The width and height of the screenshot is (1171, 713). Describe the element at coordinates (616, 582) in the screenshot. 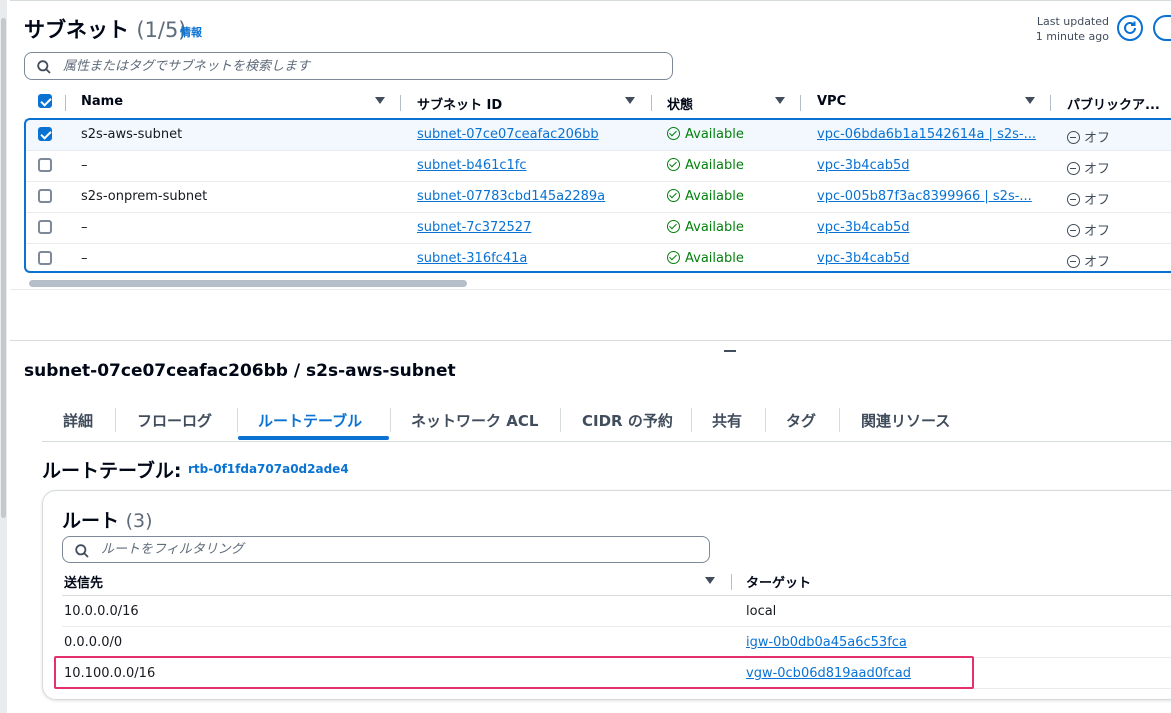

I see `routes-table-header: 送信先 ターゲット` at that location.